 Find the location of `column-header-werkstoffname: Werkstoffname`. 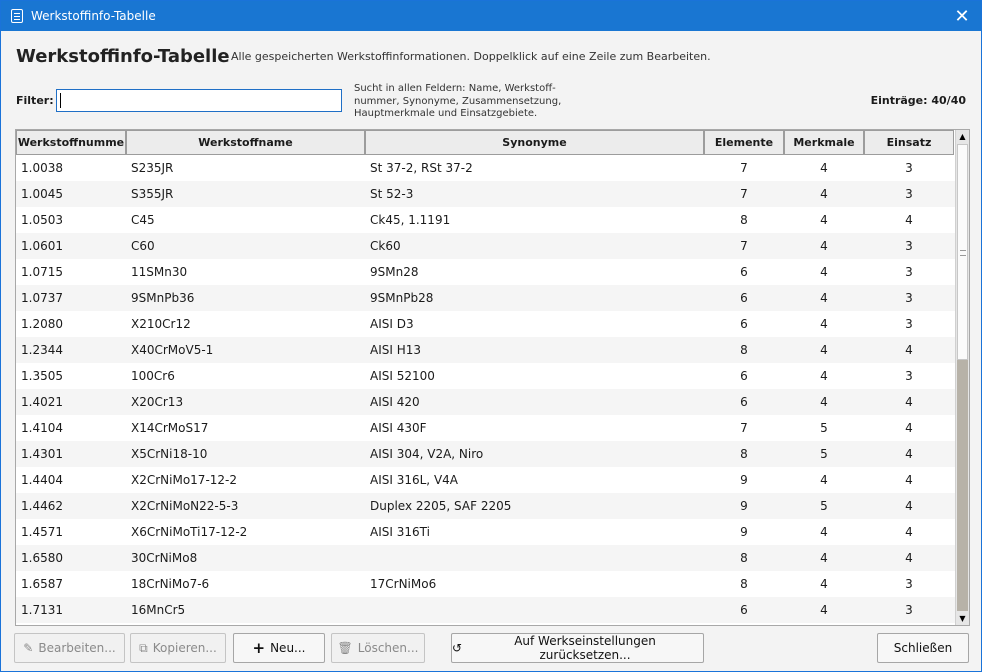

column-header-werkstoffname: Werkstoffname is located at coordinates (245, 142).